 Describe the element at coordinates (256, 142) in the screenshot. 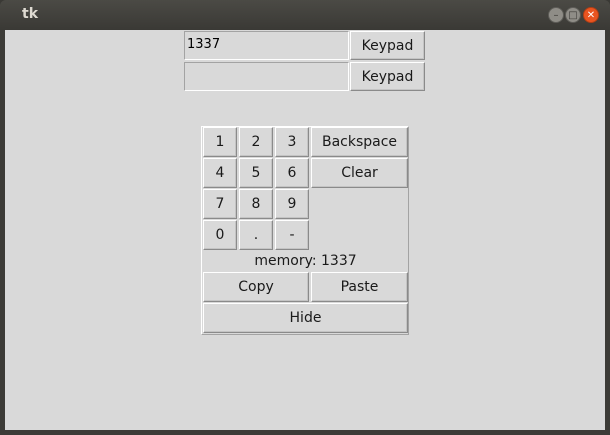

I see `key-2: 2` at that location.